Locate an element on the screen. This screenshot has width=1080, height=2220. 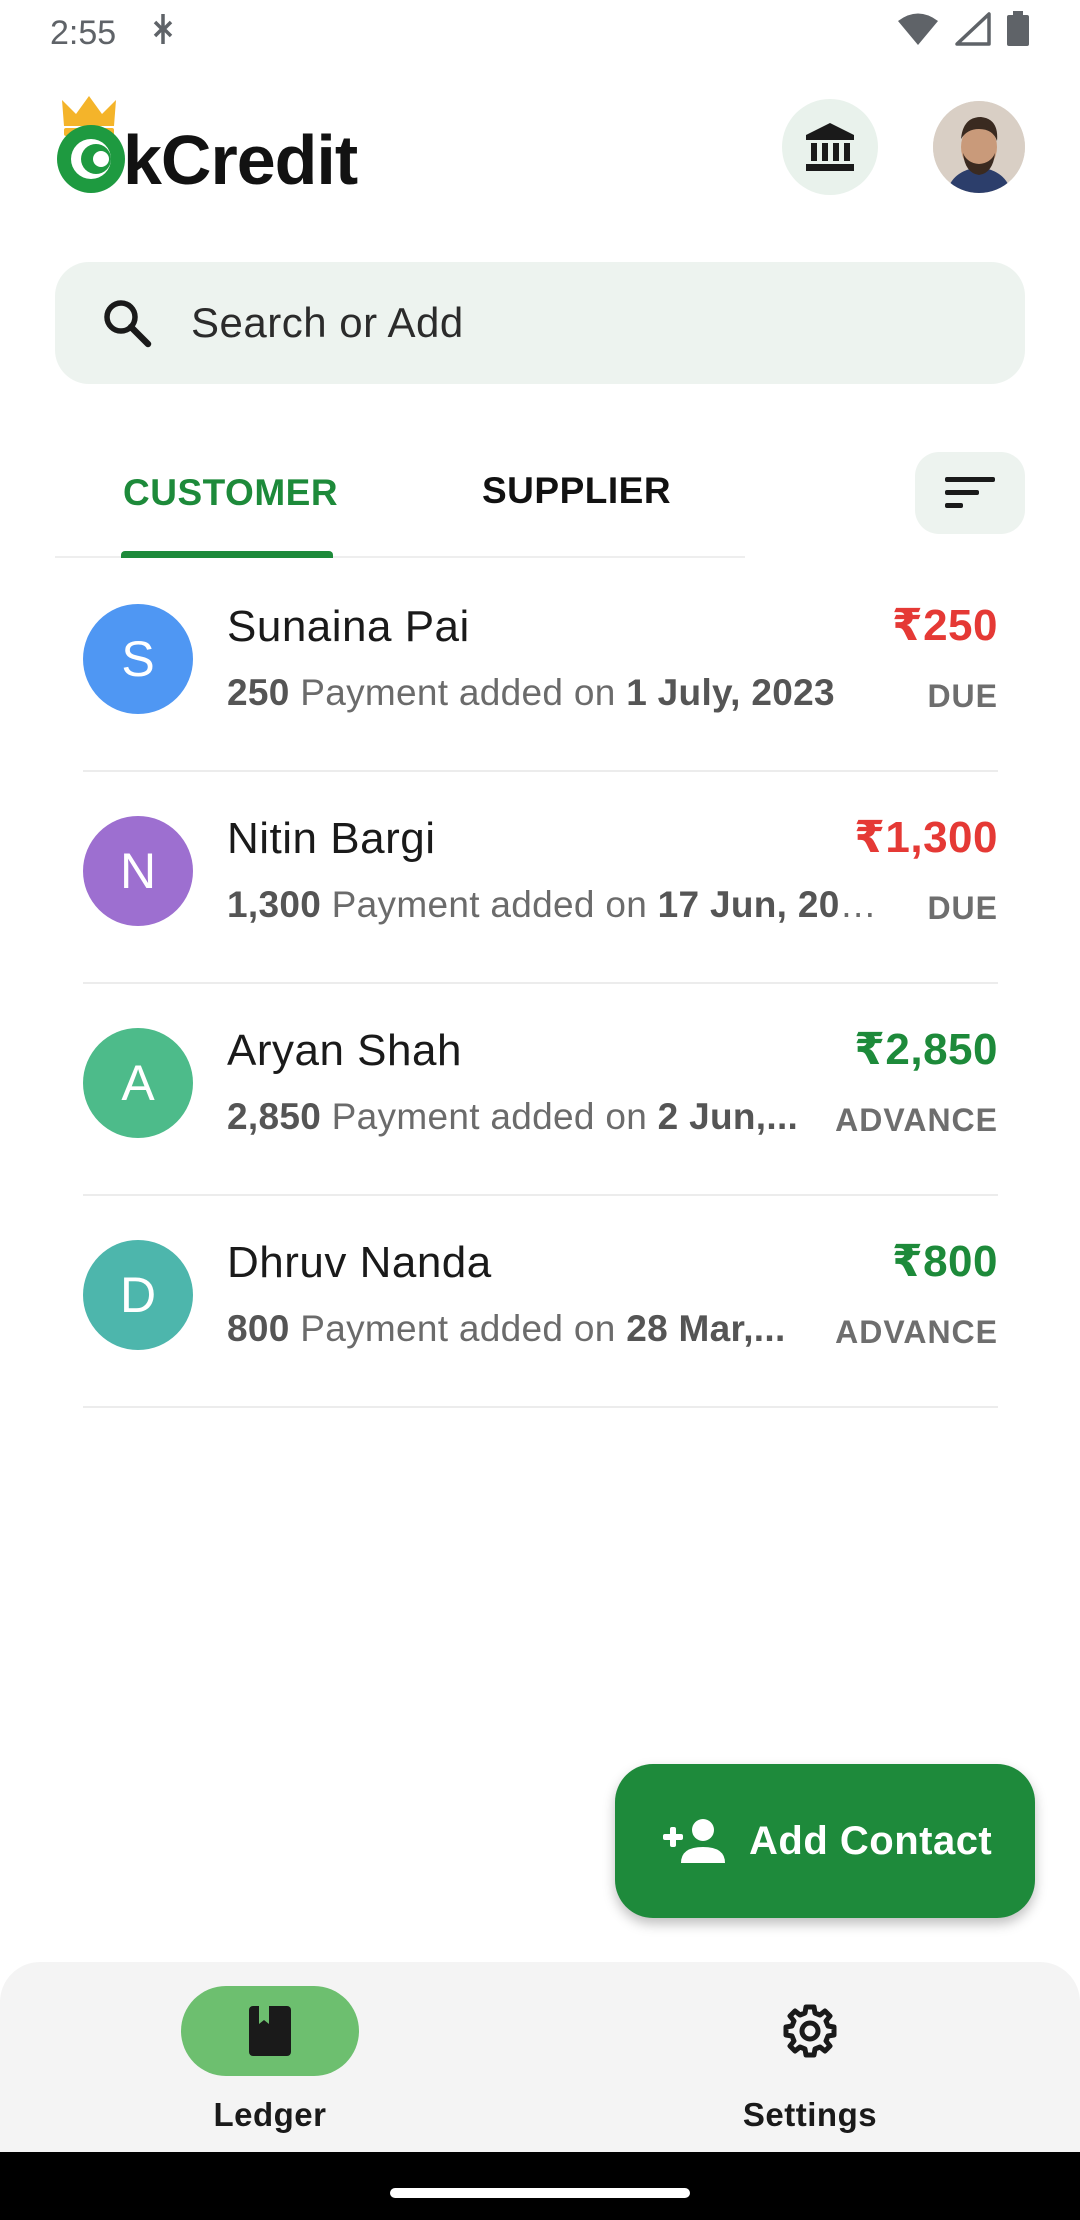
sort-icon is located at coordinates (970, 492).